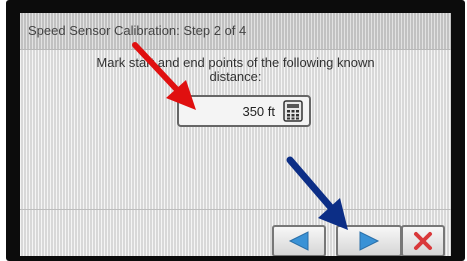 This screenshot has height=261, width=467. Describe the element at coordinates (137, 30) in the screenshot. I see `dialog-title: Speed Sensor Calibration: Step 2 of 4` at that location.